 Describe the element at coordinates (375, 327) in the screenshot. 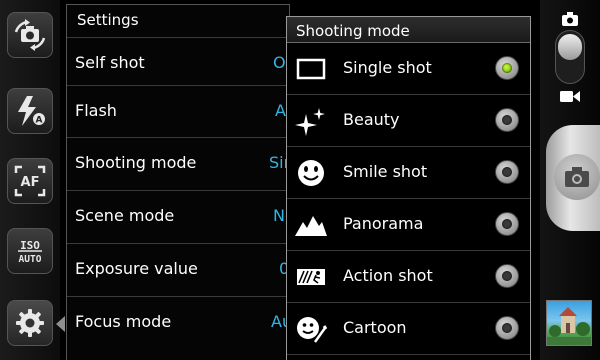

I see `mode-label: Cartoon` at that location.